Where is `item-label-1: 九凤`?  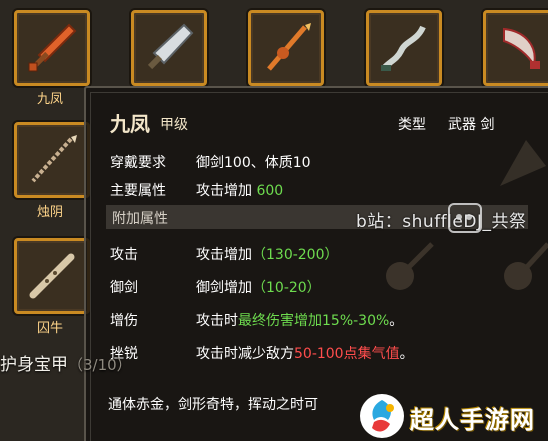 item-label-1: 九凤 is located at coordinates (49, 99).